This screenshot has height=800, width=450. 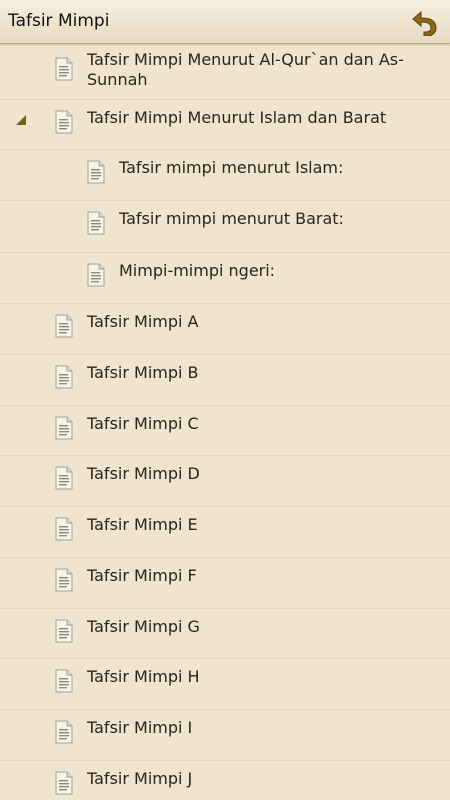 What do you see at coordinates (142, 524) in the screenshot?
I see `list-item-label: Tafsir Mimpi E` at bounding box center [142, 524].